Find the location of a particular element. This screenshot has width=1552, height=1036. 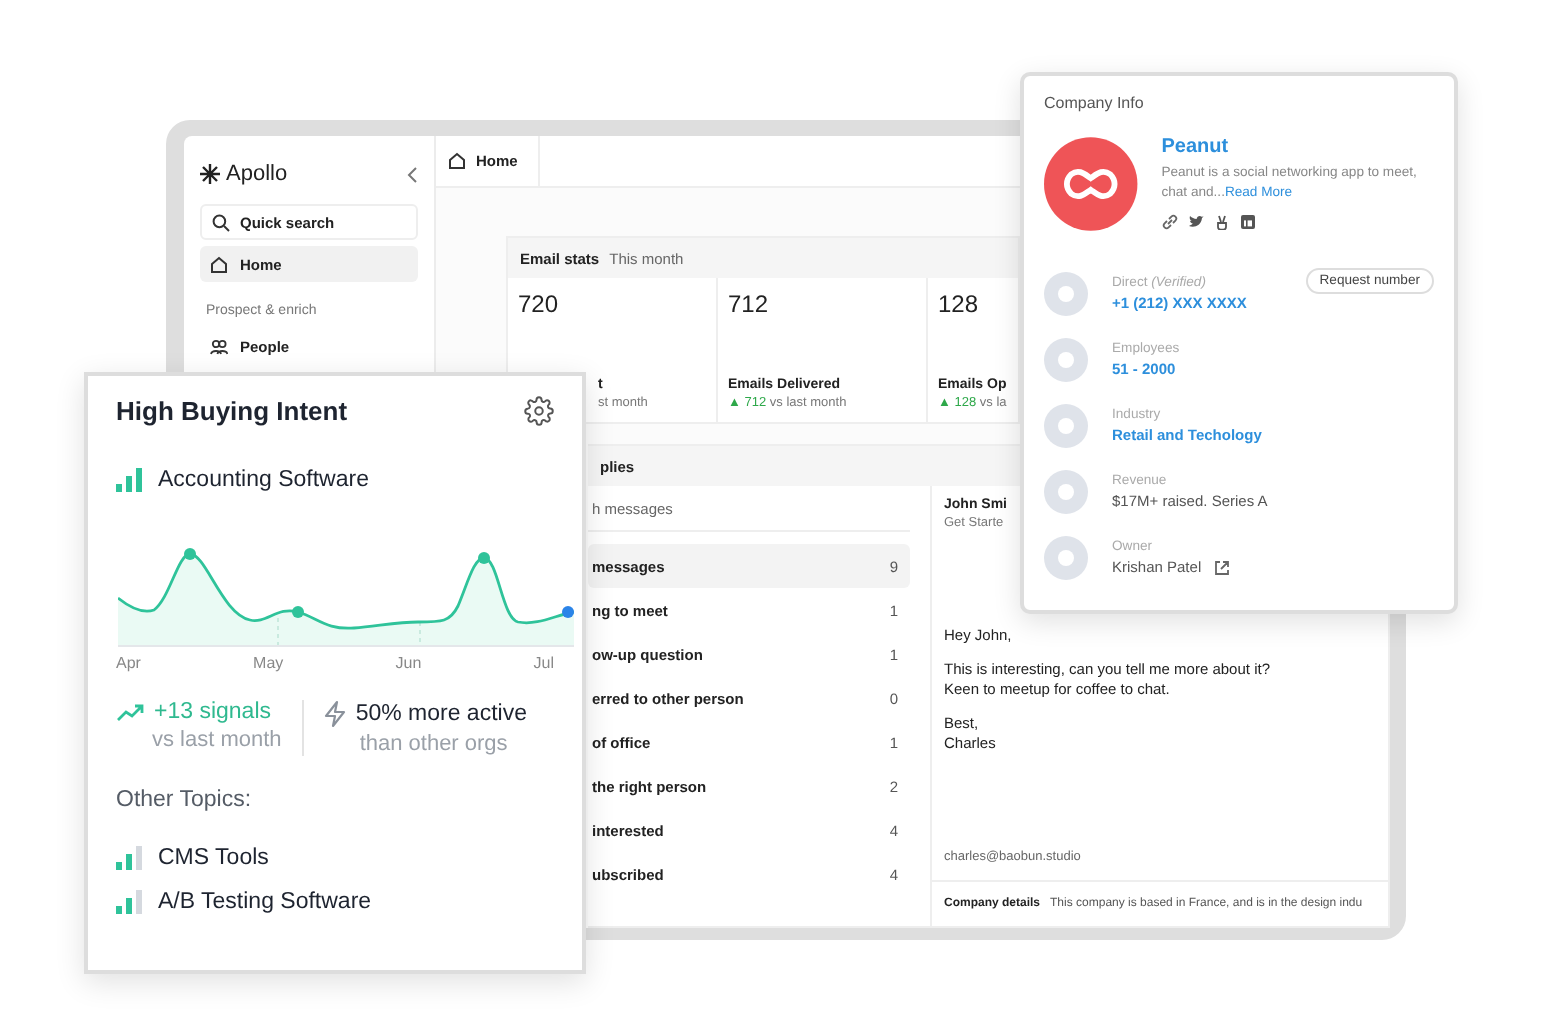

chevron-left-icon is located at coordinates (412, 174).